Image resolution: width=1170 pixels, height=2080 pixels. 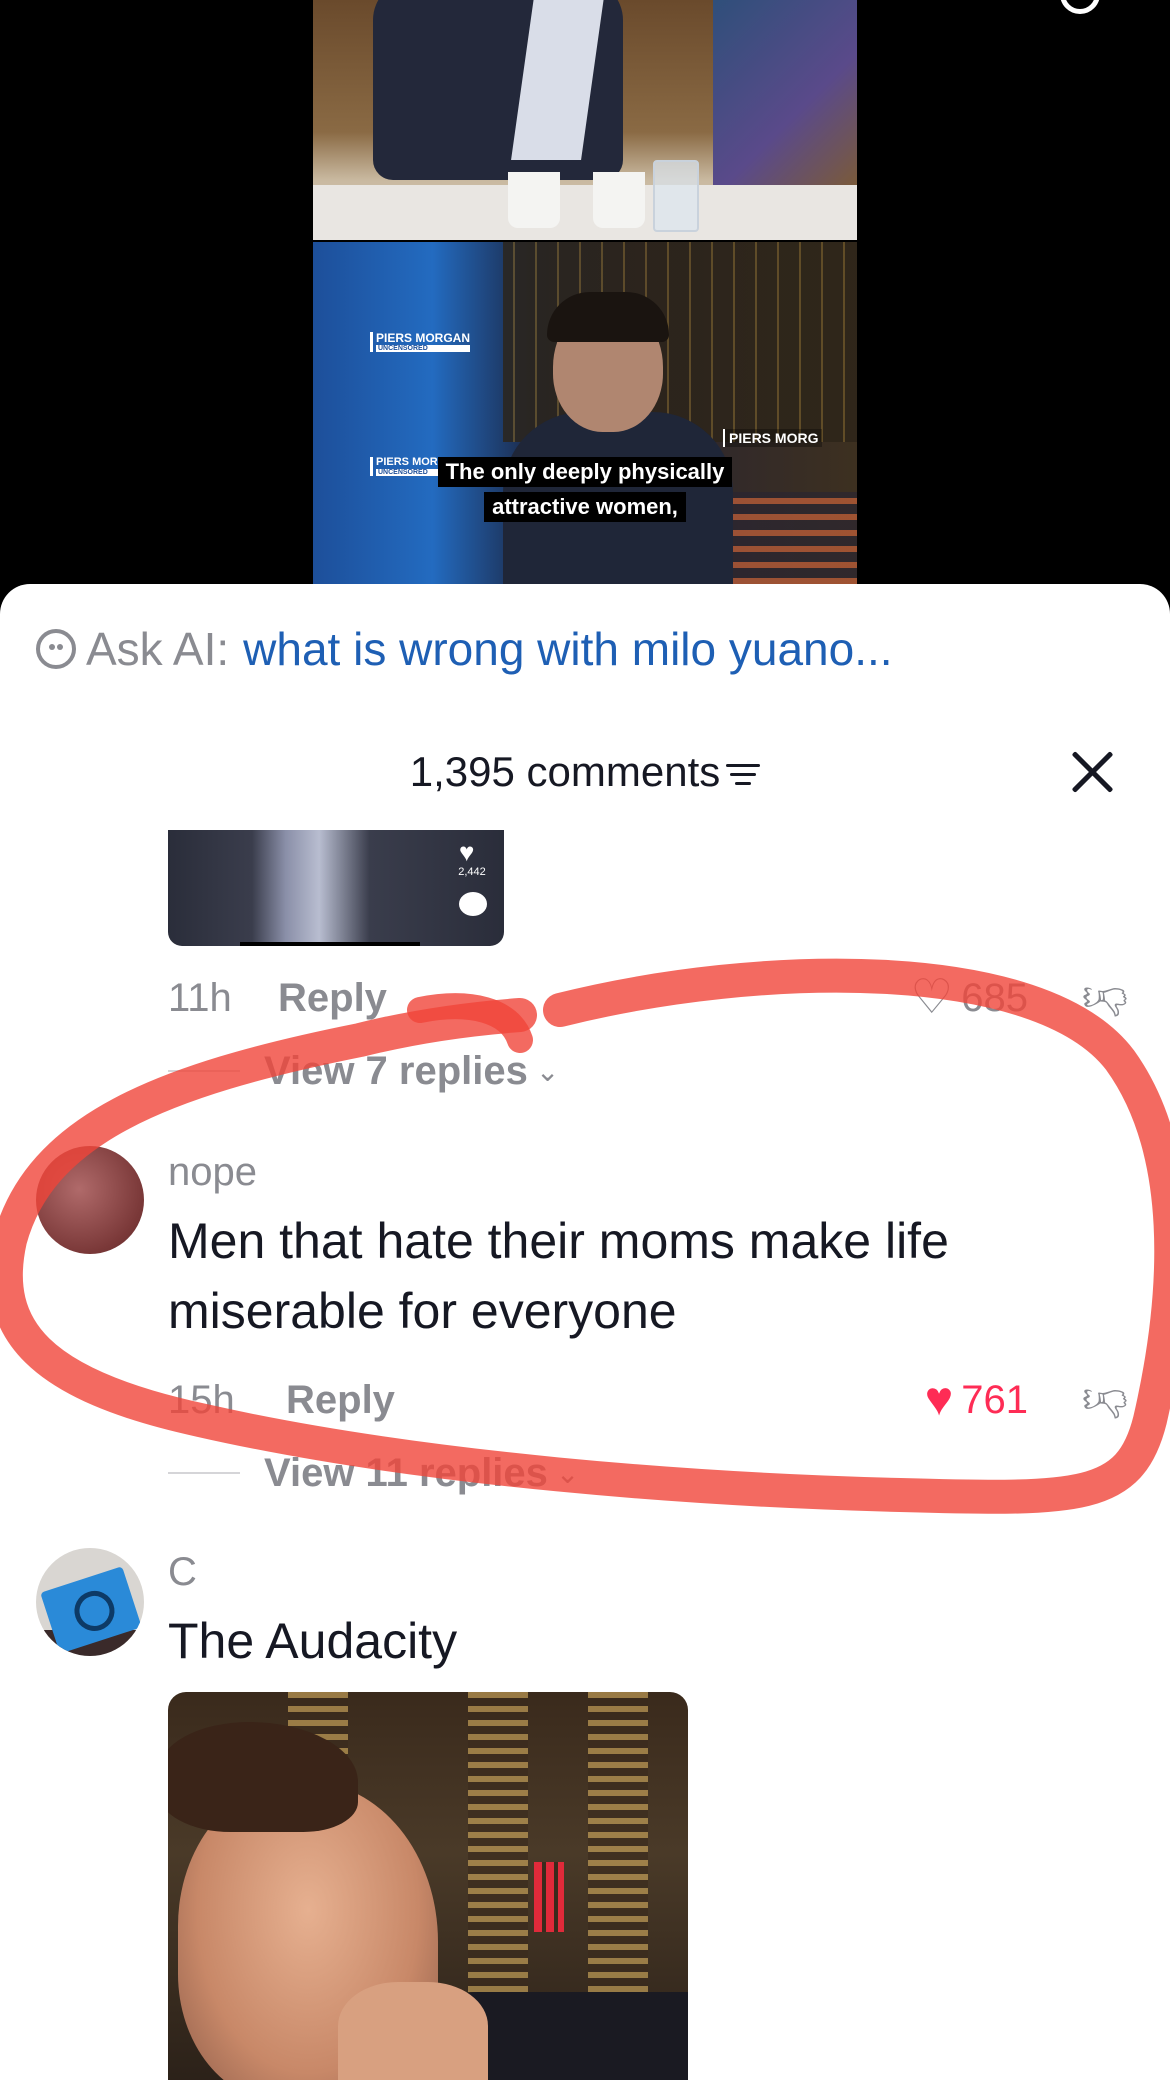 I want to click on heart-filled-icon: ♥, so click(x=939, y=1400).